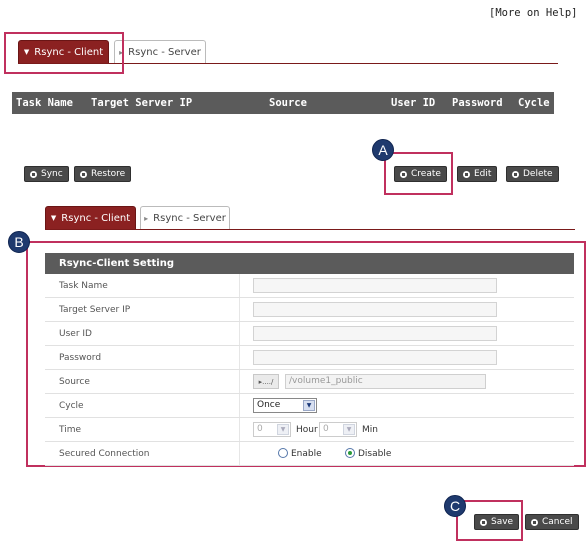 This screenshot has height=543, width=588. What do you see at coordinates (310, 229) in the screenshot?
I see `tab-underline` at bounding box center [310, 229].